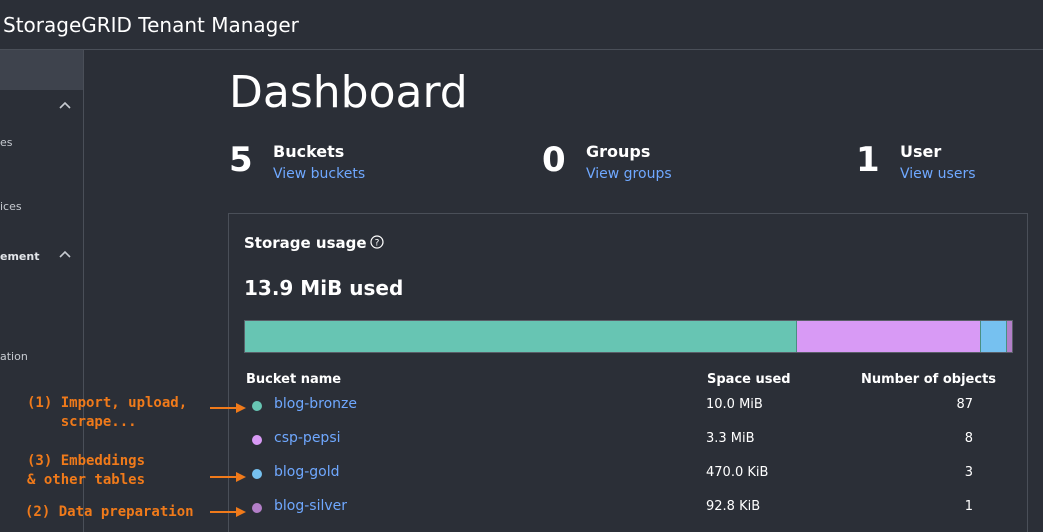 The height and width of the screenshot is (532, 1043). Describe the element at coordinates (749, 379) in the screenshot. I see `column-header-space-used: Space used` at that location.